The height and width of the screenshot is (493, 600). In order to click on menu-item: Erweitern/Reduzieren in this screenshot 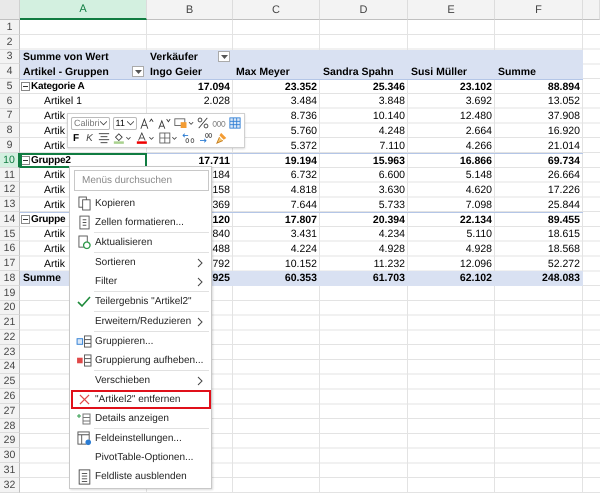, I will do `click(141, 321)`.